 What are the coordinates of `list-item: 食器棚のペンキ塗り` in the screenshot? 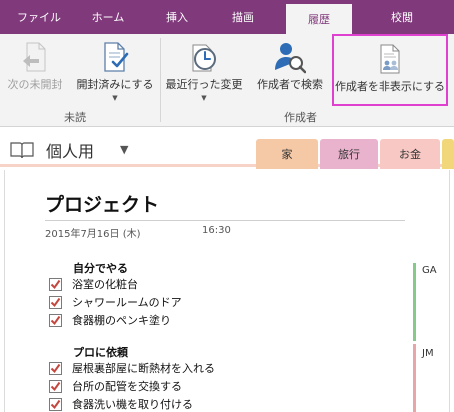 It's located at (110, 320).